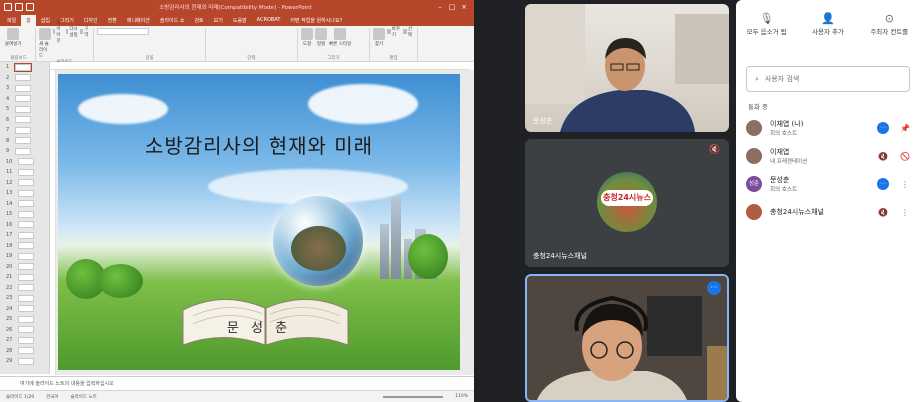 The height and width of the screenshot is (402, 920). I want to click on ribbon-small-button: 구역, so click(84, 32).